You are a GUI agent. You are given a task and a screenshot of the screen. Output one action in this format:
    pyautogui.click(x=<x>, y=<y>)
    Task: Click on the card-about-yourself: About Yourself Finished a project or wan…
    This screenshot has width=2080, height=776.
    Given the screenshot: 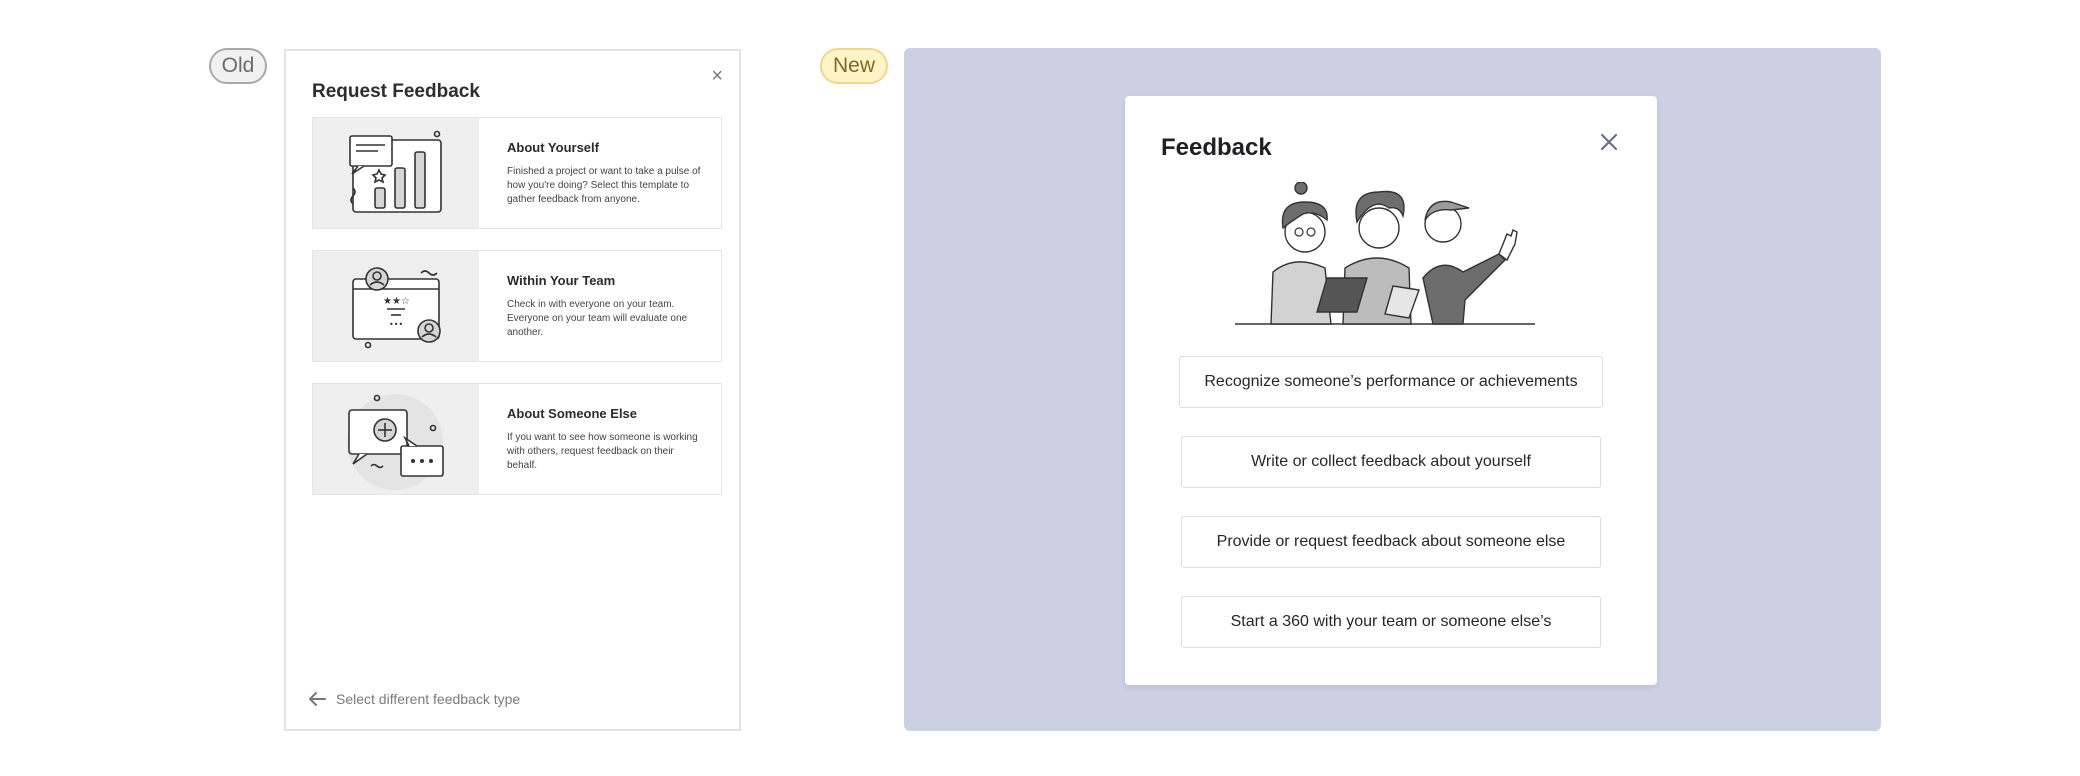 What is the action you would take?
    pyautogui.click(x=517, y=173)
    